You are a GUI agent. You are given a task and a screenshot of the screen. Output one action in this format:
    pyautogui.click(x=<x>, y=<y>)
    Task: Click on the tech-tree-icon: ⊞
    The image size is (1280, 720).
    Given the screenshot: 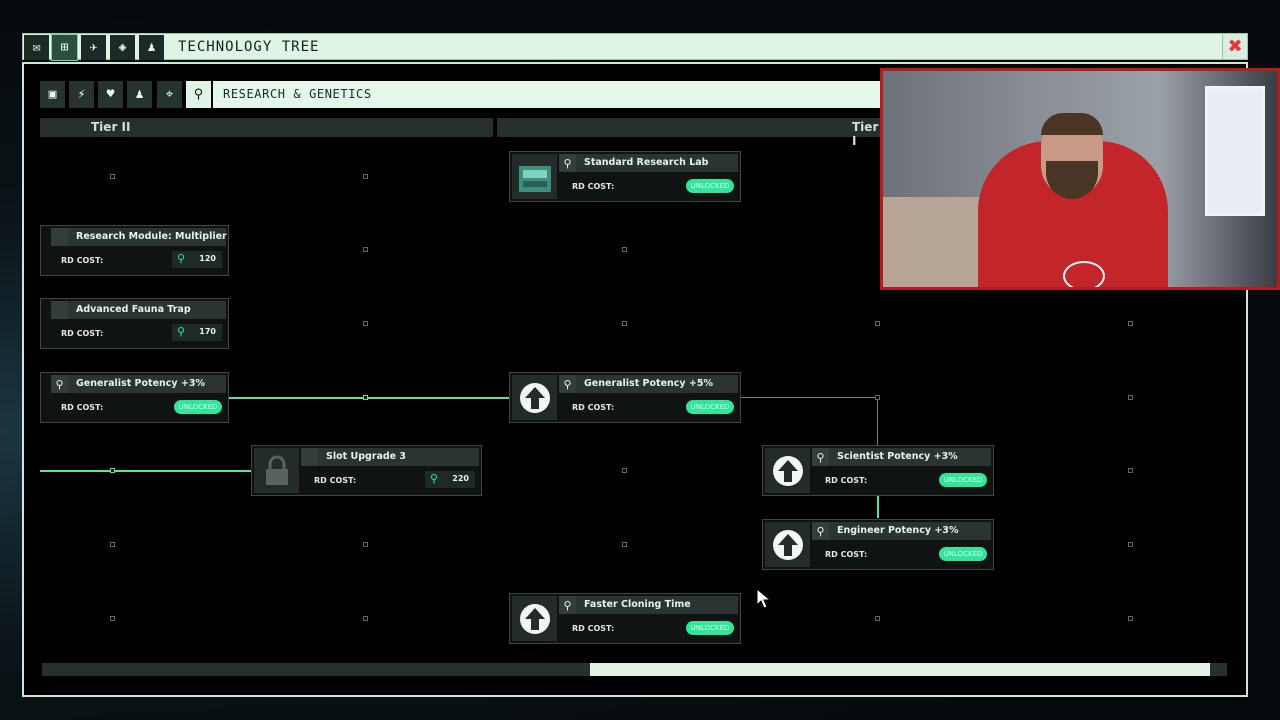 What is the action you would take?
    pyautogui.click(x=64, y=47)
    